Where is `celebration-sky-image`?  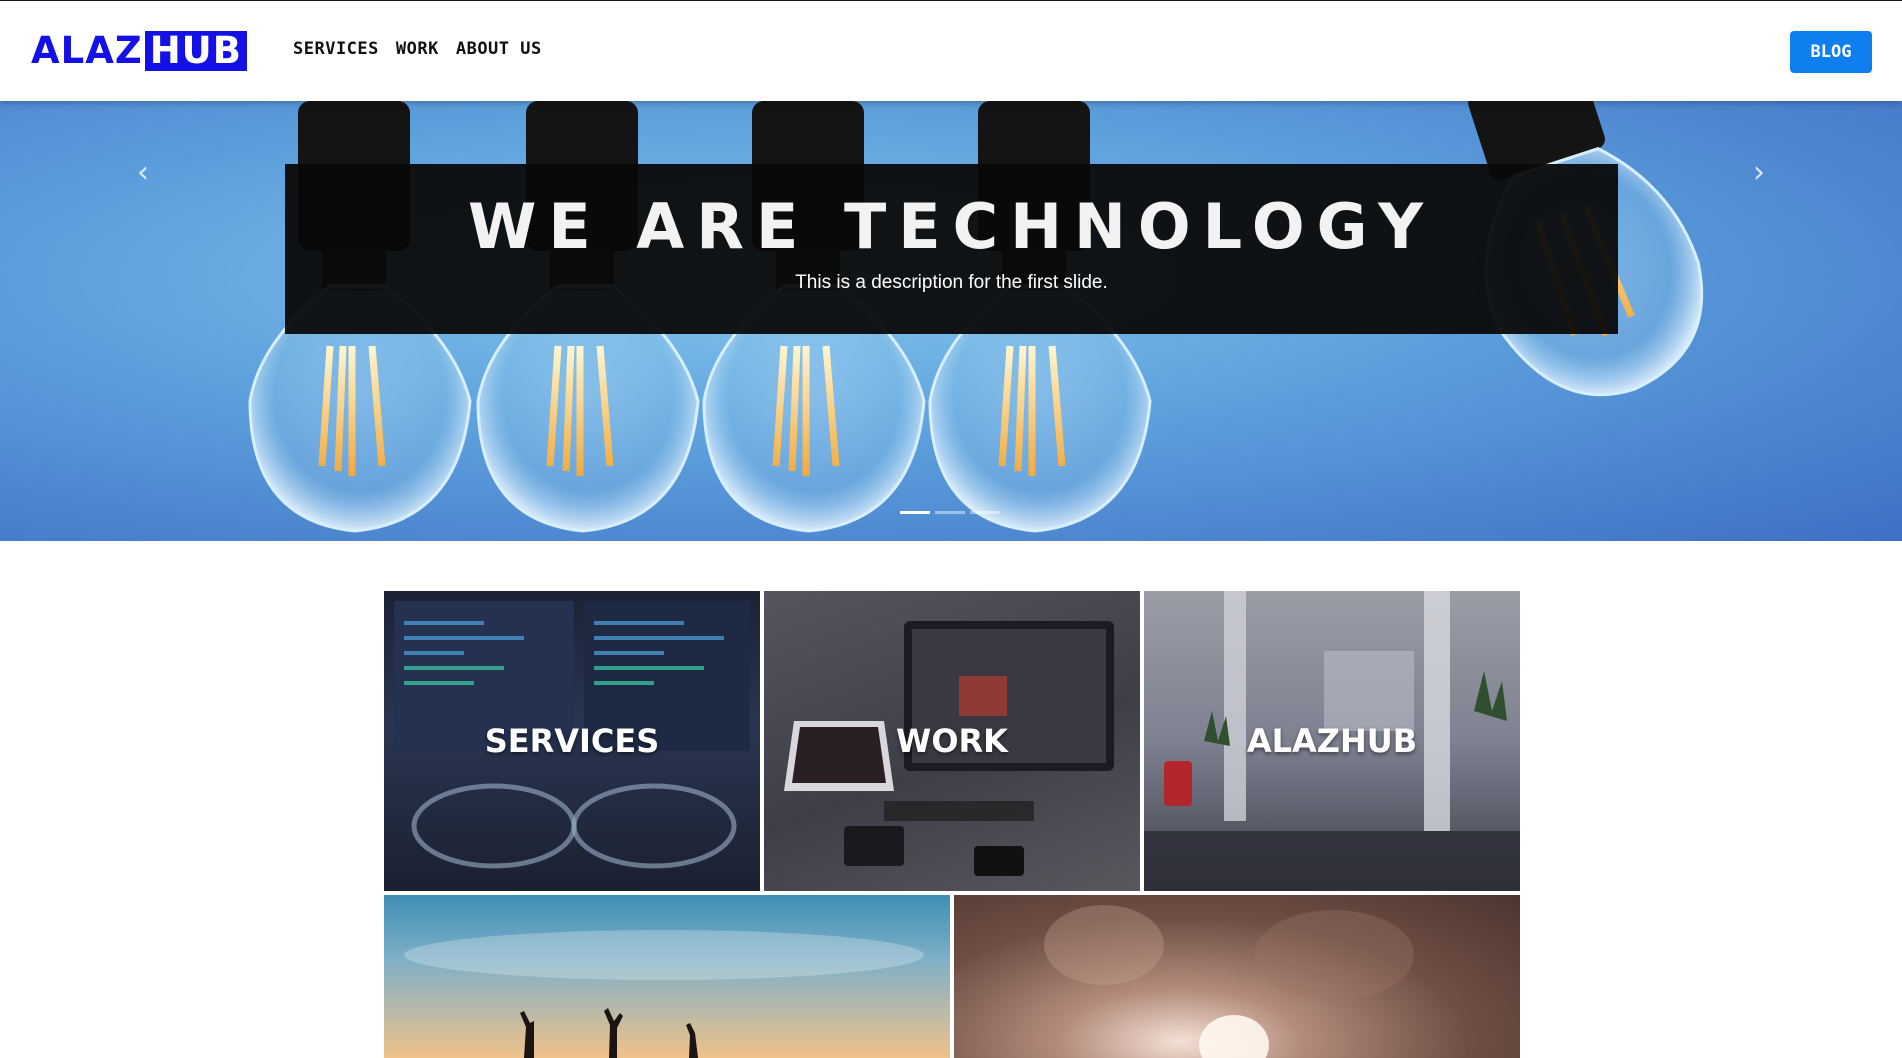 celebration-sky-image is located at coordinates (664, 994).